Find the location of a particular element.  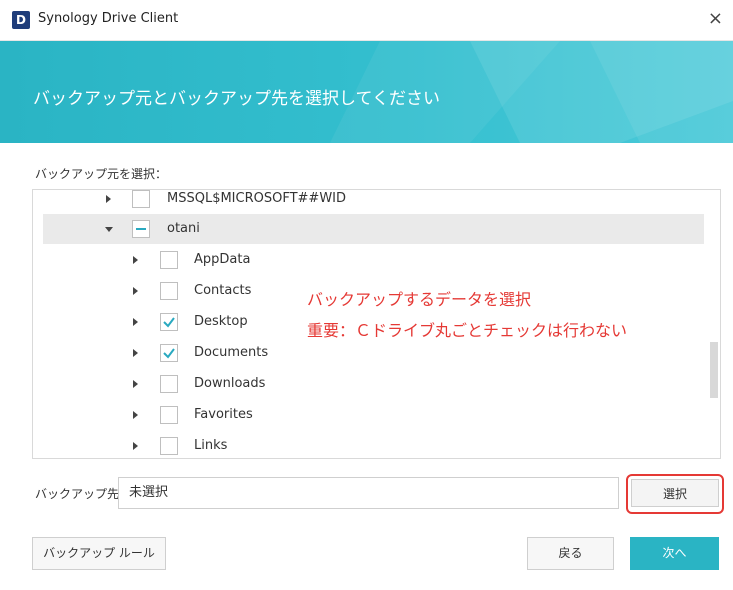

tree-row-label: otani is located at coordinates (183, 228).